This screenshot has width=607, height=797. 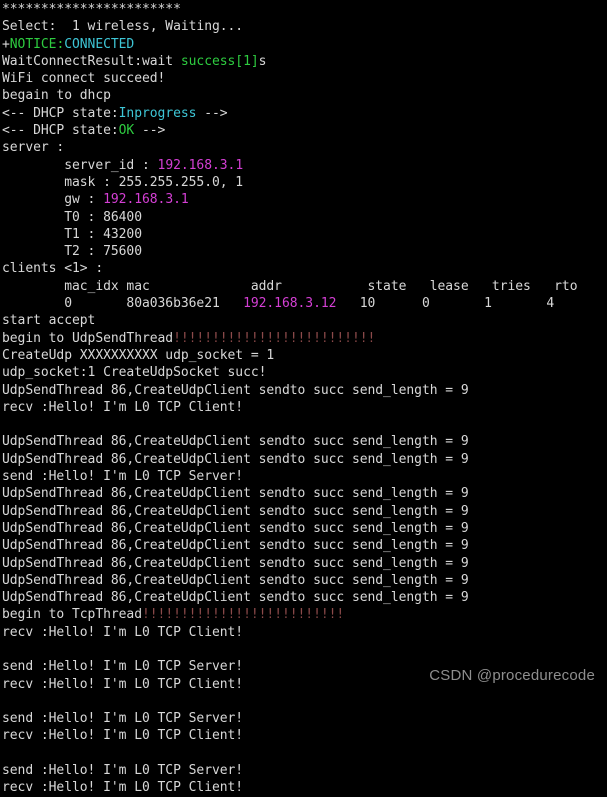 What do you see at coordinates (72, 234) in the screenshot?
I see `terminal-text-segment: T1 : 43200` at bounding box center [72, 234].